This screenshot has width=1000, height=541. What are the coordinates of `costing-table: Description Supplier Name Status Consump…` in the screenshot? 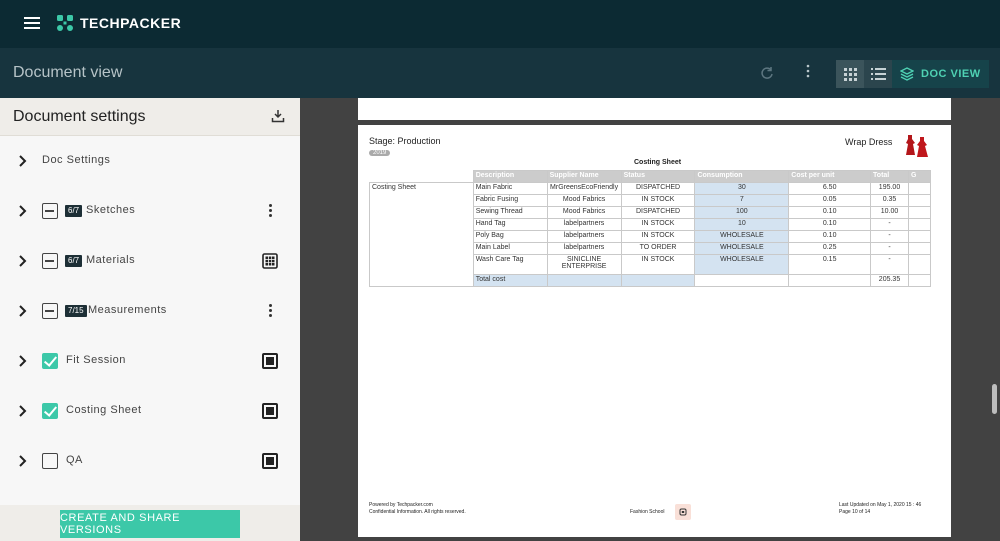 It's located at (650, 228).